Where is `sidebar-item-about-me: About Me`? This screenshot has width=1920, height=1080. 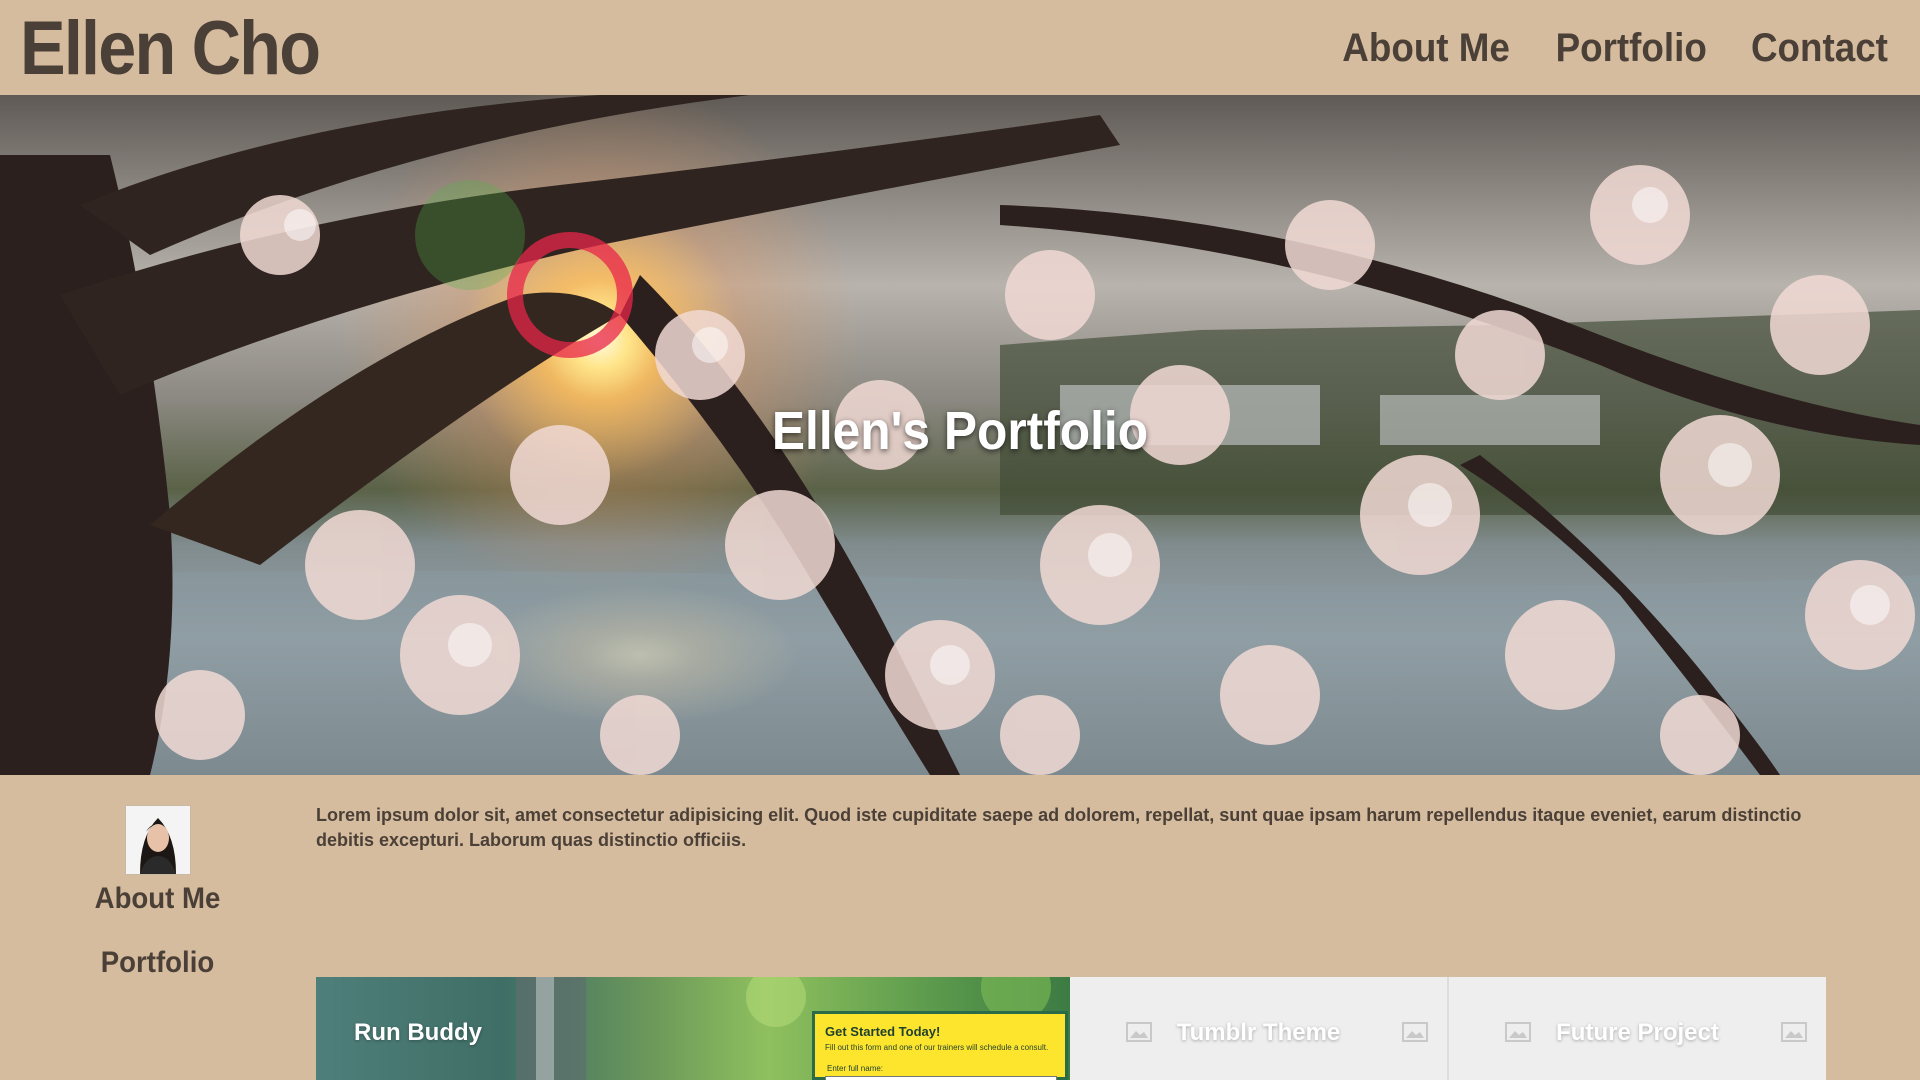 sidebar-item-about-me: About Me is located at coordinates (157, 899).